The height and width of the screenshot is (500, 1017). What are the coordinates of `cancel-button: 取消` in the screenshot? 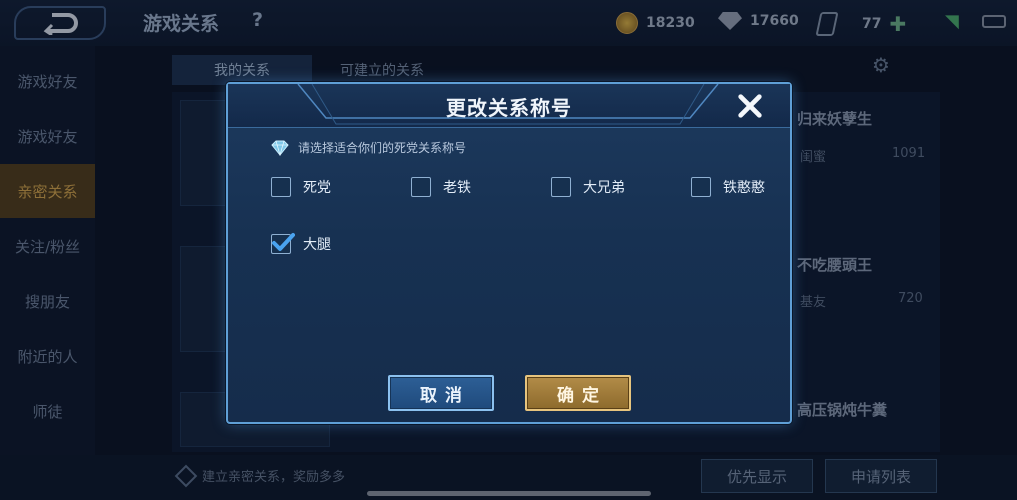 It's located at (441, 393).